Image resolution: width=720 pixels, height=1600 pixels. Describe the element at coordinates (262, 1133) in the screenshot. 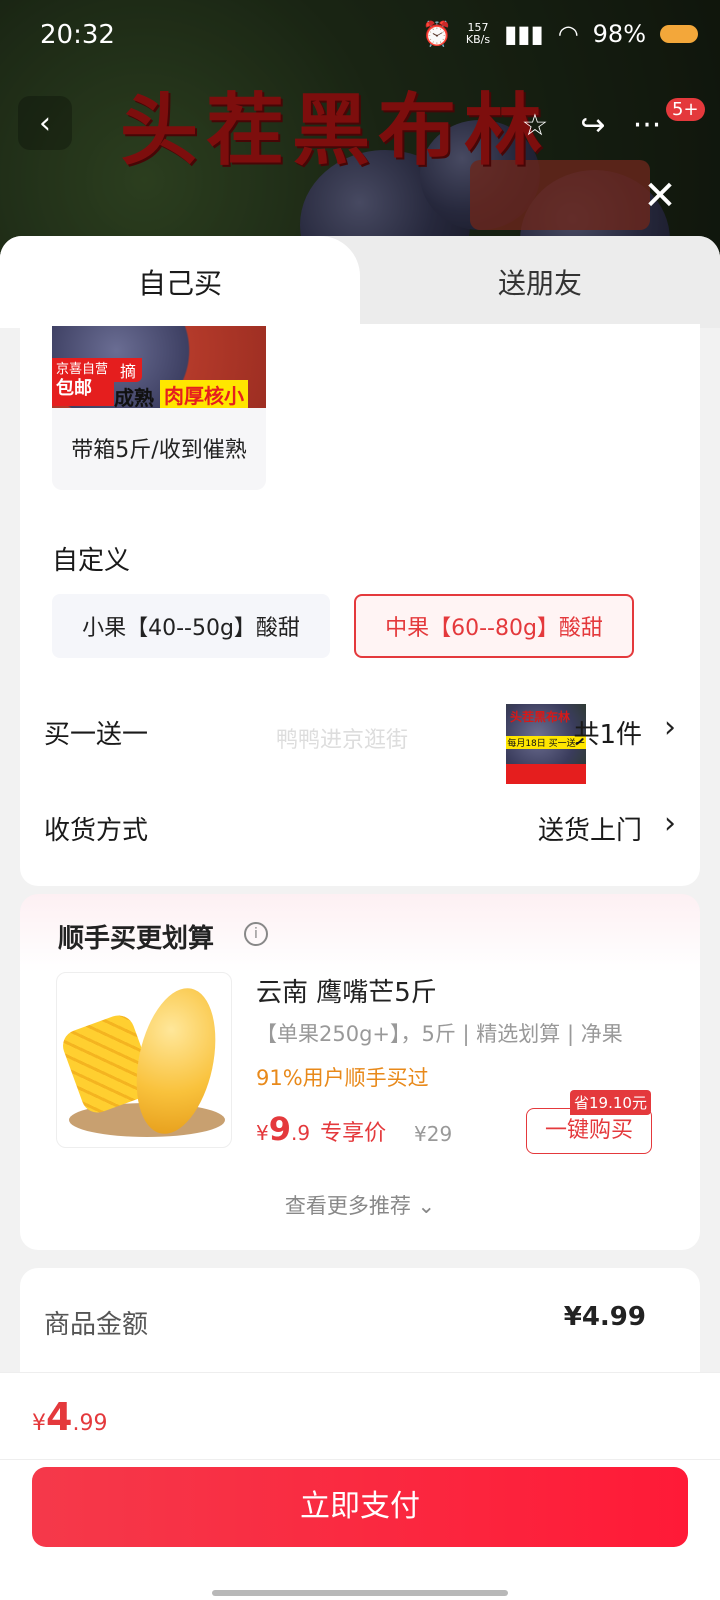

I see `price-symbol: ¥` at that location.